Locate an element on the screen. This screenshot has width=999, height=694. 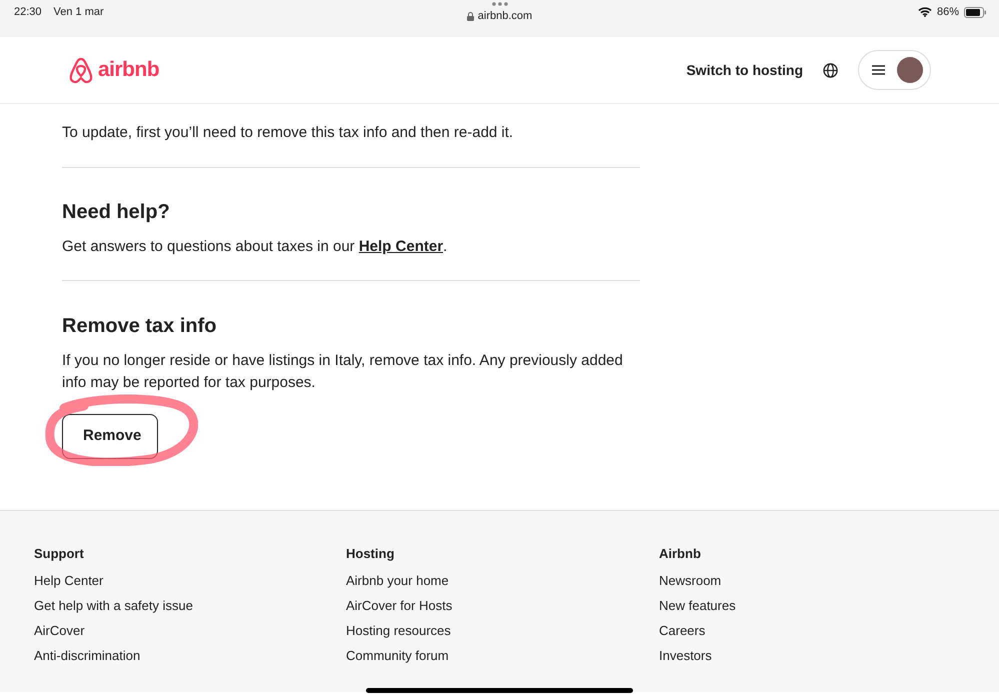
footer-link: Get help with a safety issue is located at coordinates (190, 605).